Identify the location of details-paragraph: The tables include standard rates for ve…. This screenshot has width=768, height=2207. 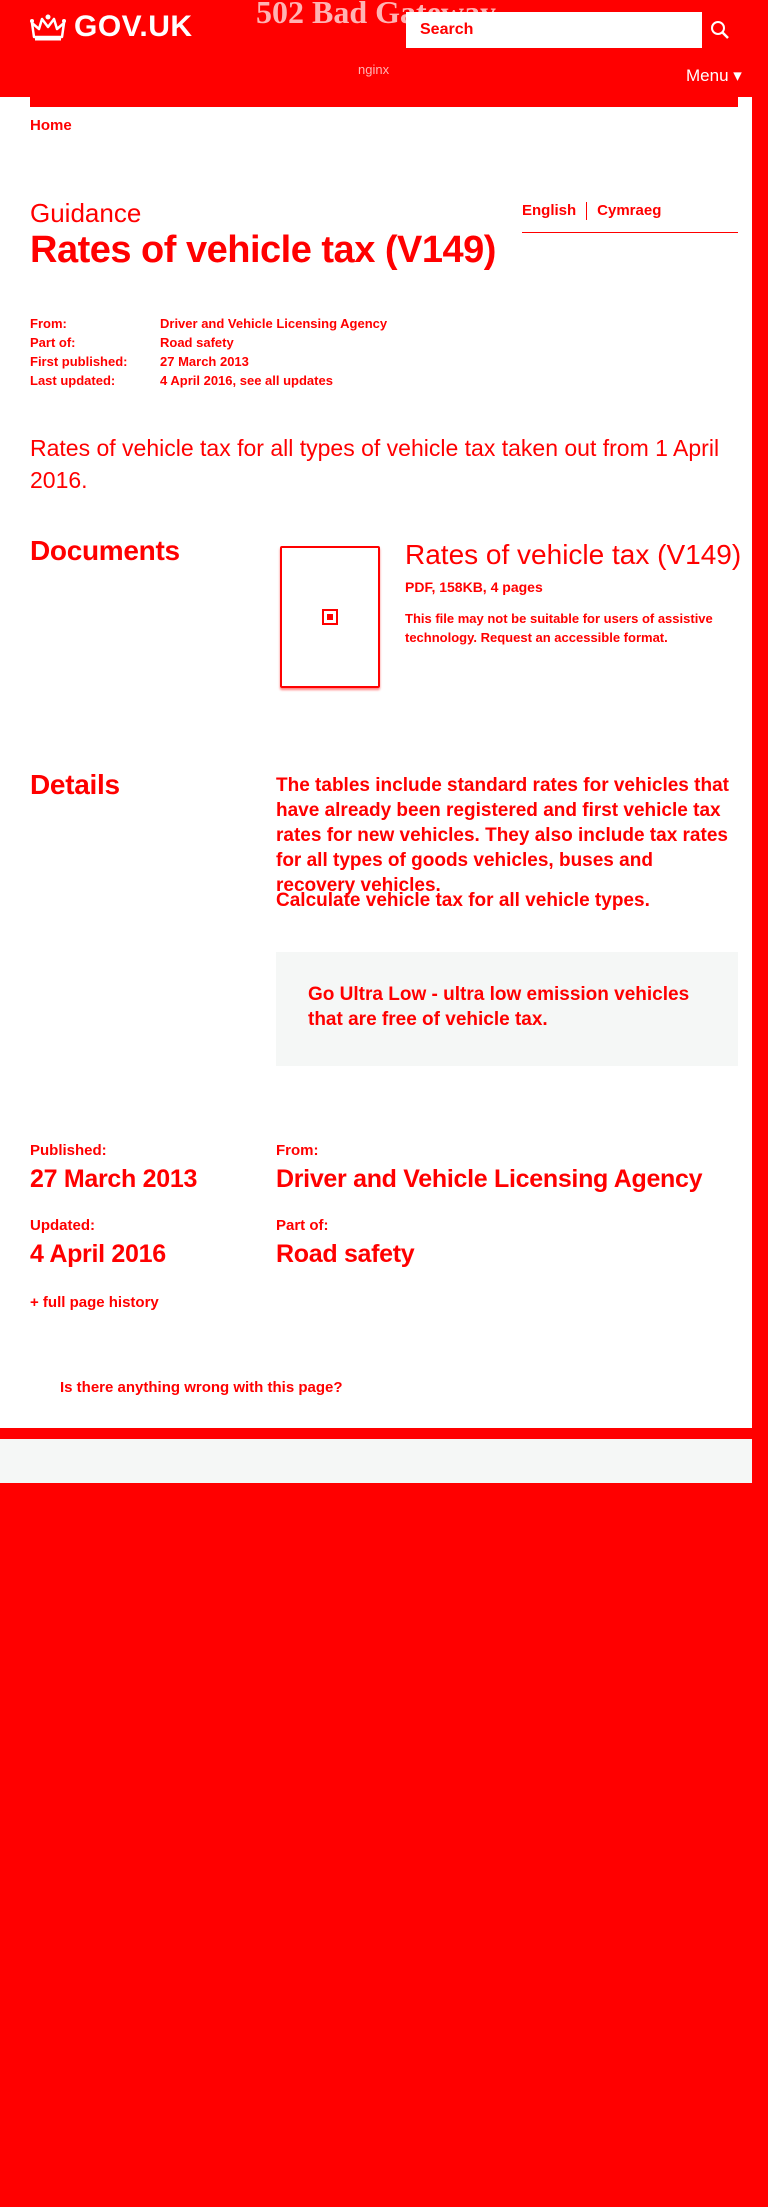
(502, 835).